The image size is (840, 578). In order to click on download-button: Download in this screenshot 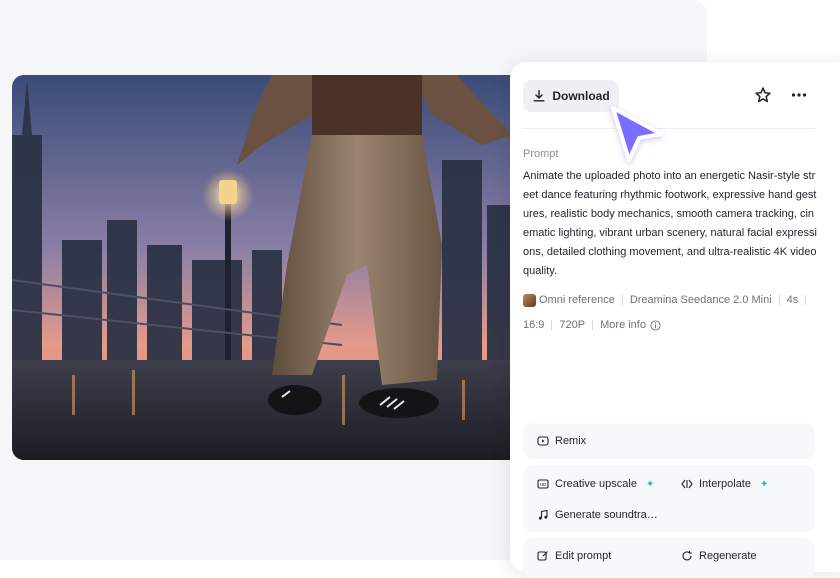, I will do `click(571, 96)`.